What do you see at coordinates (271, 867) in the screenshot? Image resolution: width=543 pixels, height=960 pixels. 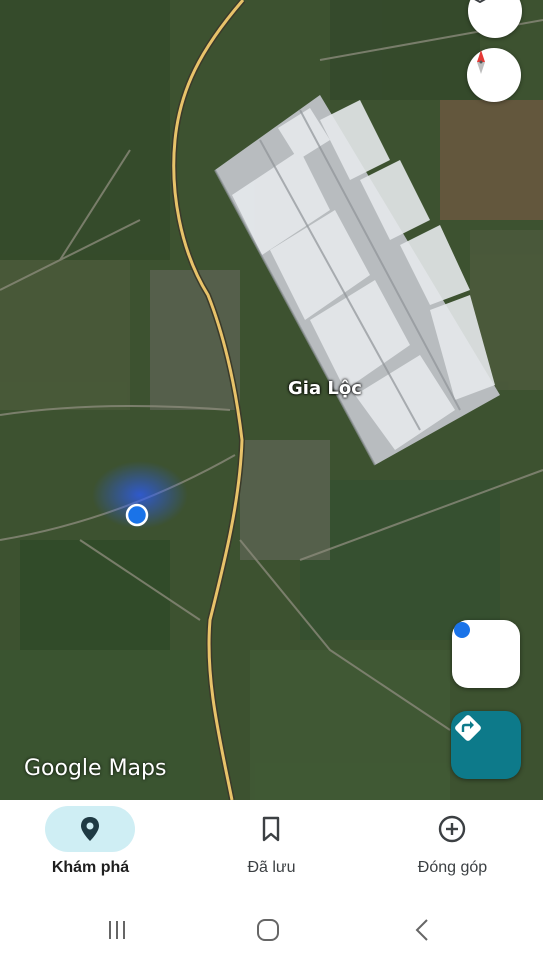 I see `tab-saved-label: Đã lưu` at bounding box center [271, 867].